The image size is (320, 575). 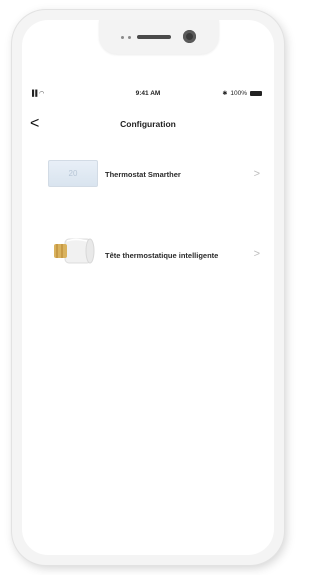 I want to click on device-label-thermostat: Thermostat Smarther, so click(x=143, y=174).